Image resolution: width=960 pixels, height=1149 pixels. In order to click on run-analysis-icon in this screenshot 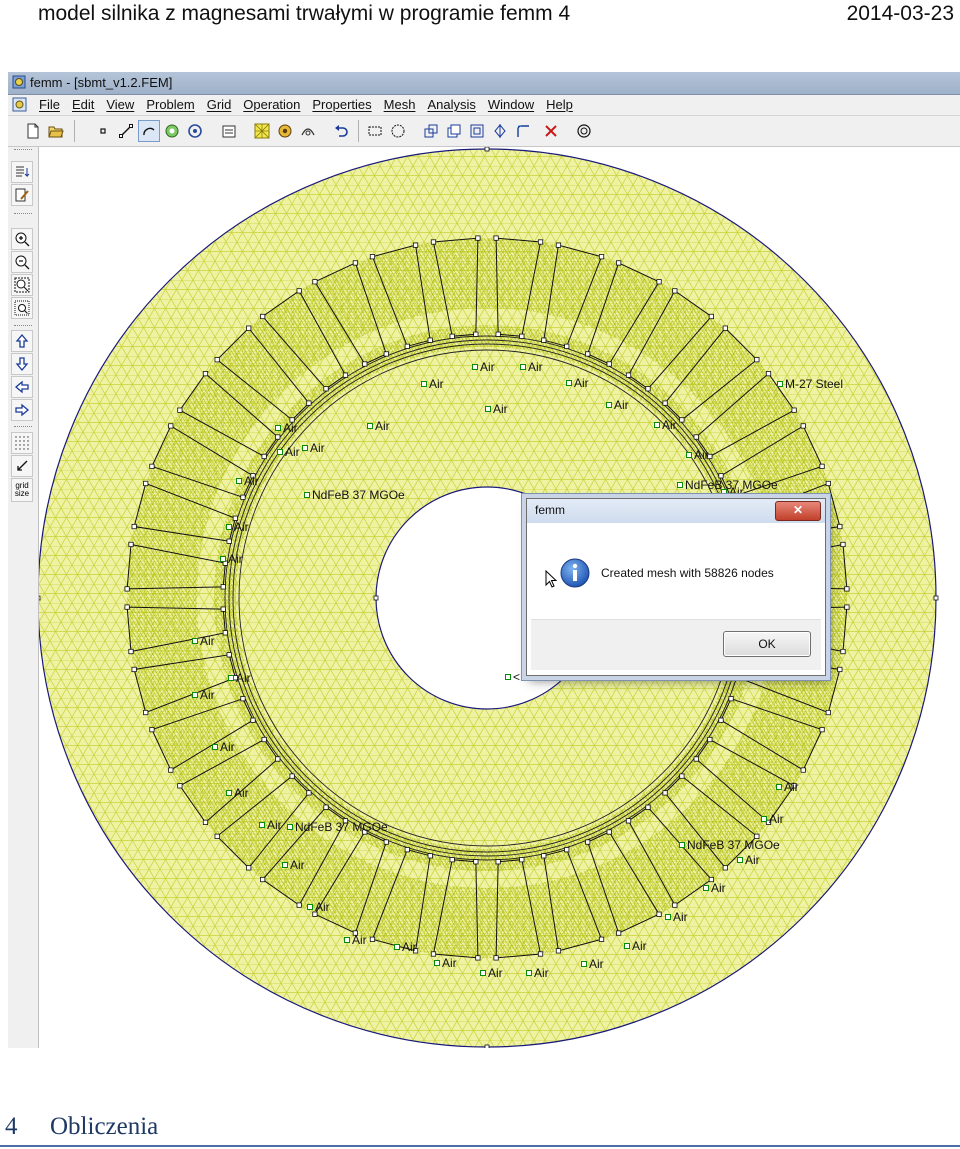, I will do `click(285, 131)`.